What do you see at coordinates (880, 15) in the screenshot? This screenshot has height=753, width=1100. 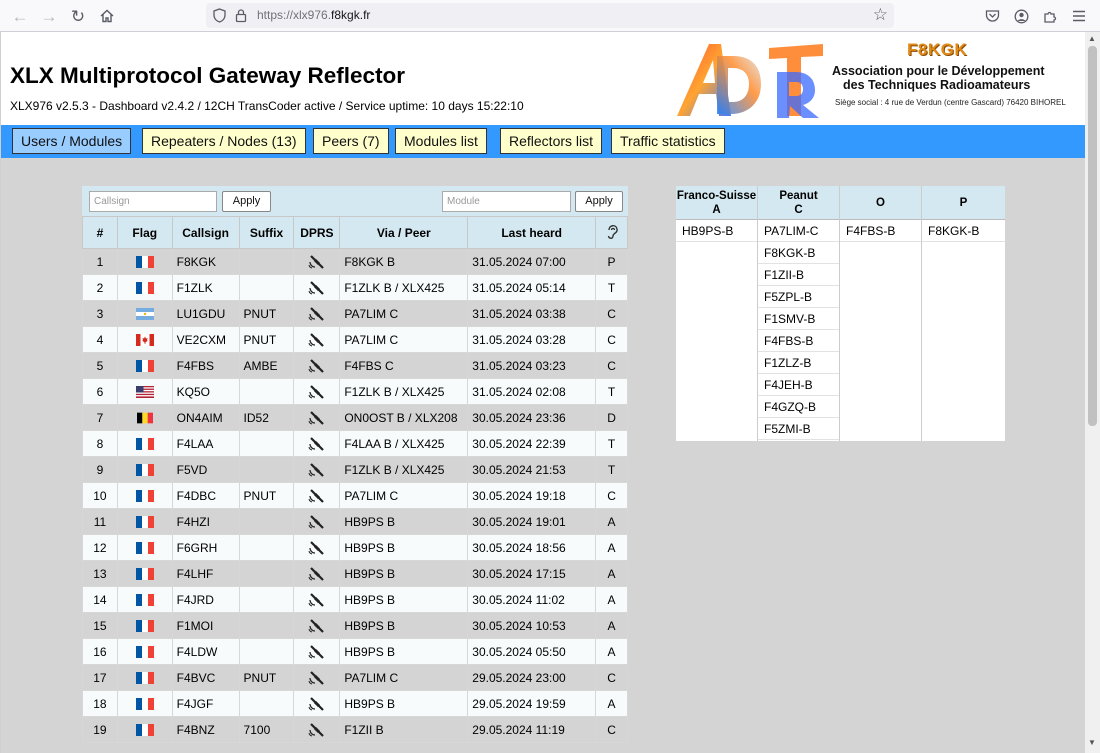 I see `bookmark-star-icon: ☆` at bounding box center [880, 15].